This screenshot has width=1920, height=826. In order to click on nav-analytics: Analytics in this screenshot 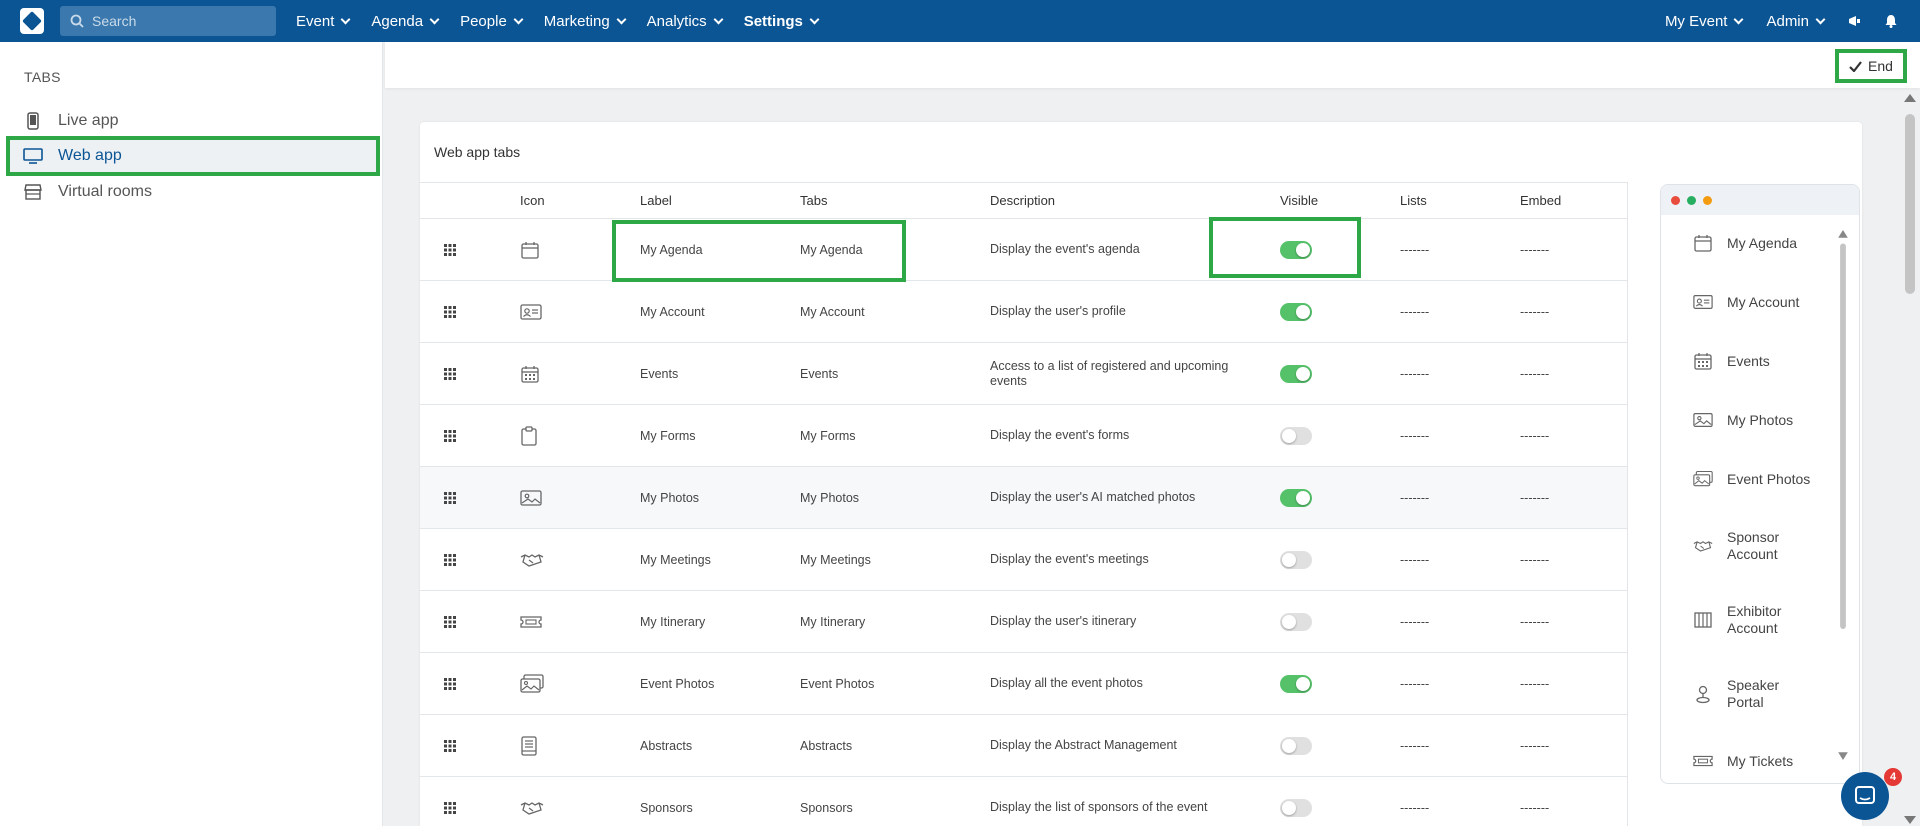, I will do `click(685, 21)`.